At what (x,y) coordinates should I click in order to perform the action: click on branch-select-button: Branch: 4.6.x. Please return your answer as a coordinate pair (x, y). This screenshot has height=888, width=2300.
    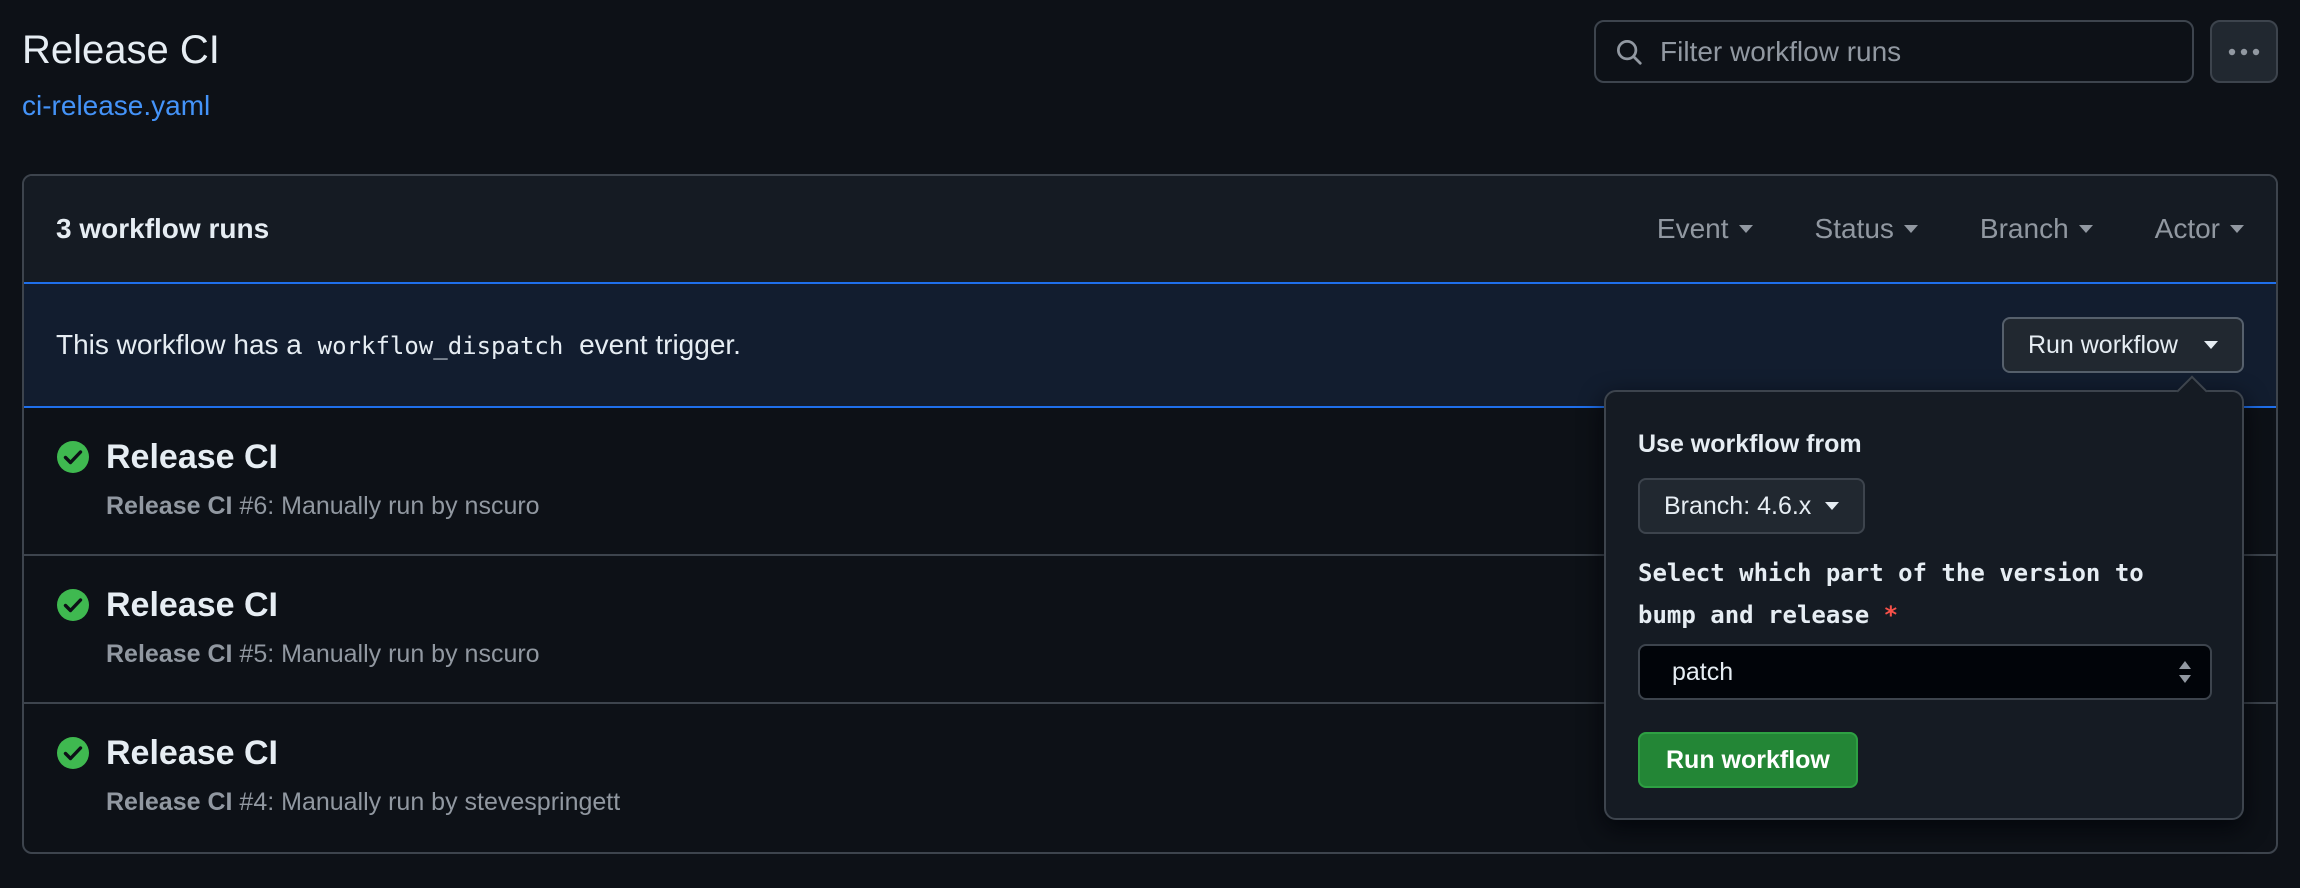
    Looking at the image, I should click on (1752, 506).